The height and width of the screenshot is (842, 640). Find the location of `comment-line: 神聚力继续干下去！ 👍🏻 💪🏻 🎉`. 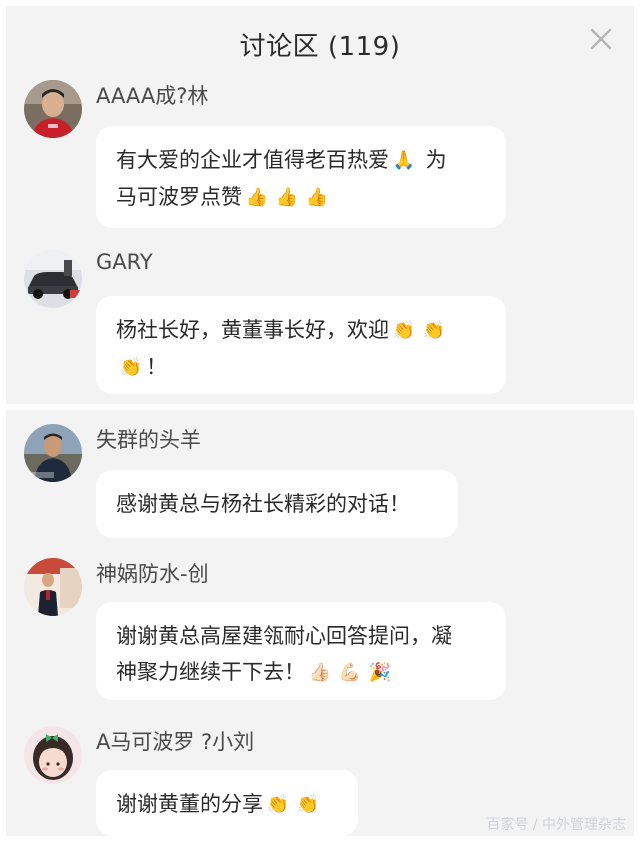

comment-line: 神聚力继续干下去！ 👍🏻 💪🏻 🎉 is located at coordinates (301, 672).